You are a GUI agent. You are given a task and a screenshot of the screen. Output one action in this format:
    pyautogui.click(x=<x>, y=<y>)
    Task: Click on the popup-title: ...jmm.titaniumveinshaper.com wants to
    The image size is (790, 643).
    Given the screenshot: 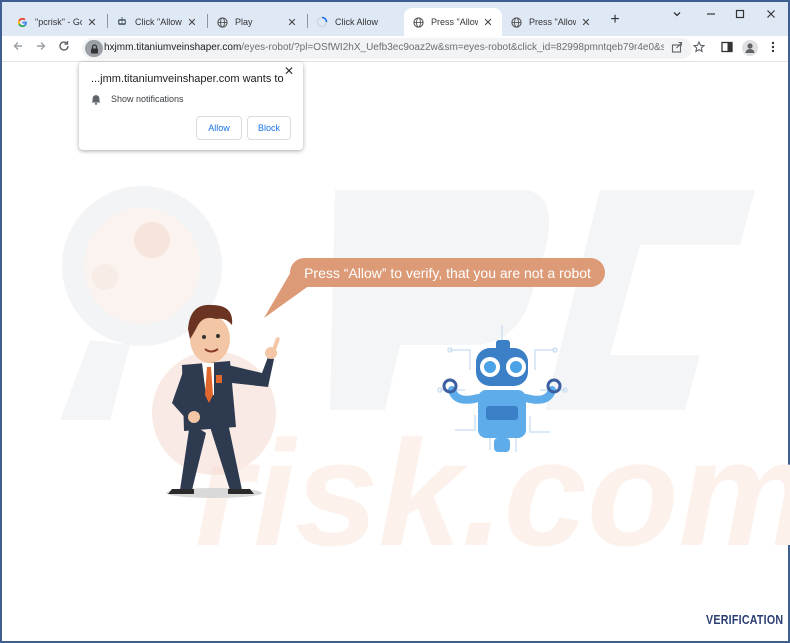 What is the action you would take?
    pyautogui.click(x=187, y=79)
    